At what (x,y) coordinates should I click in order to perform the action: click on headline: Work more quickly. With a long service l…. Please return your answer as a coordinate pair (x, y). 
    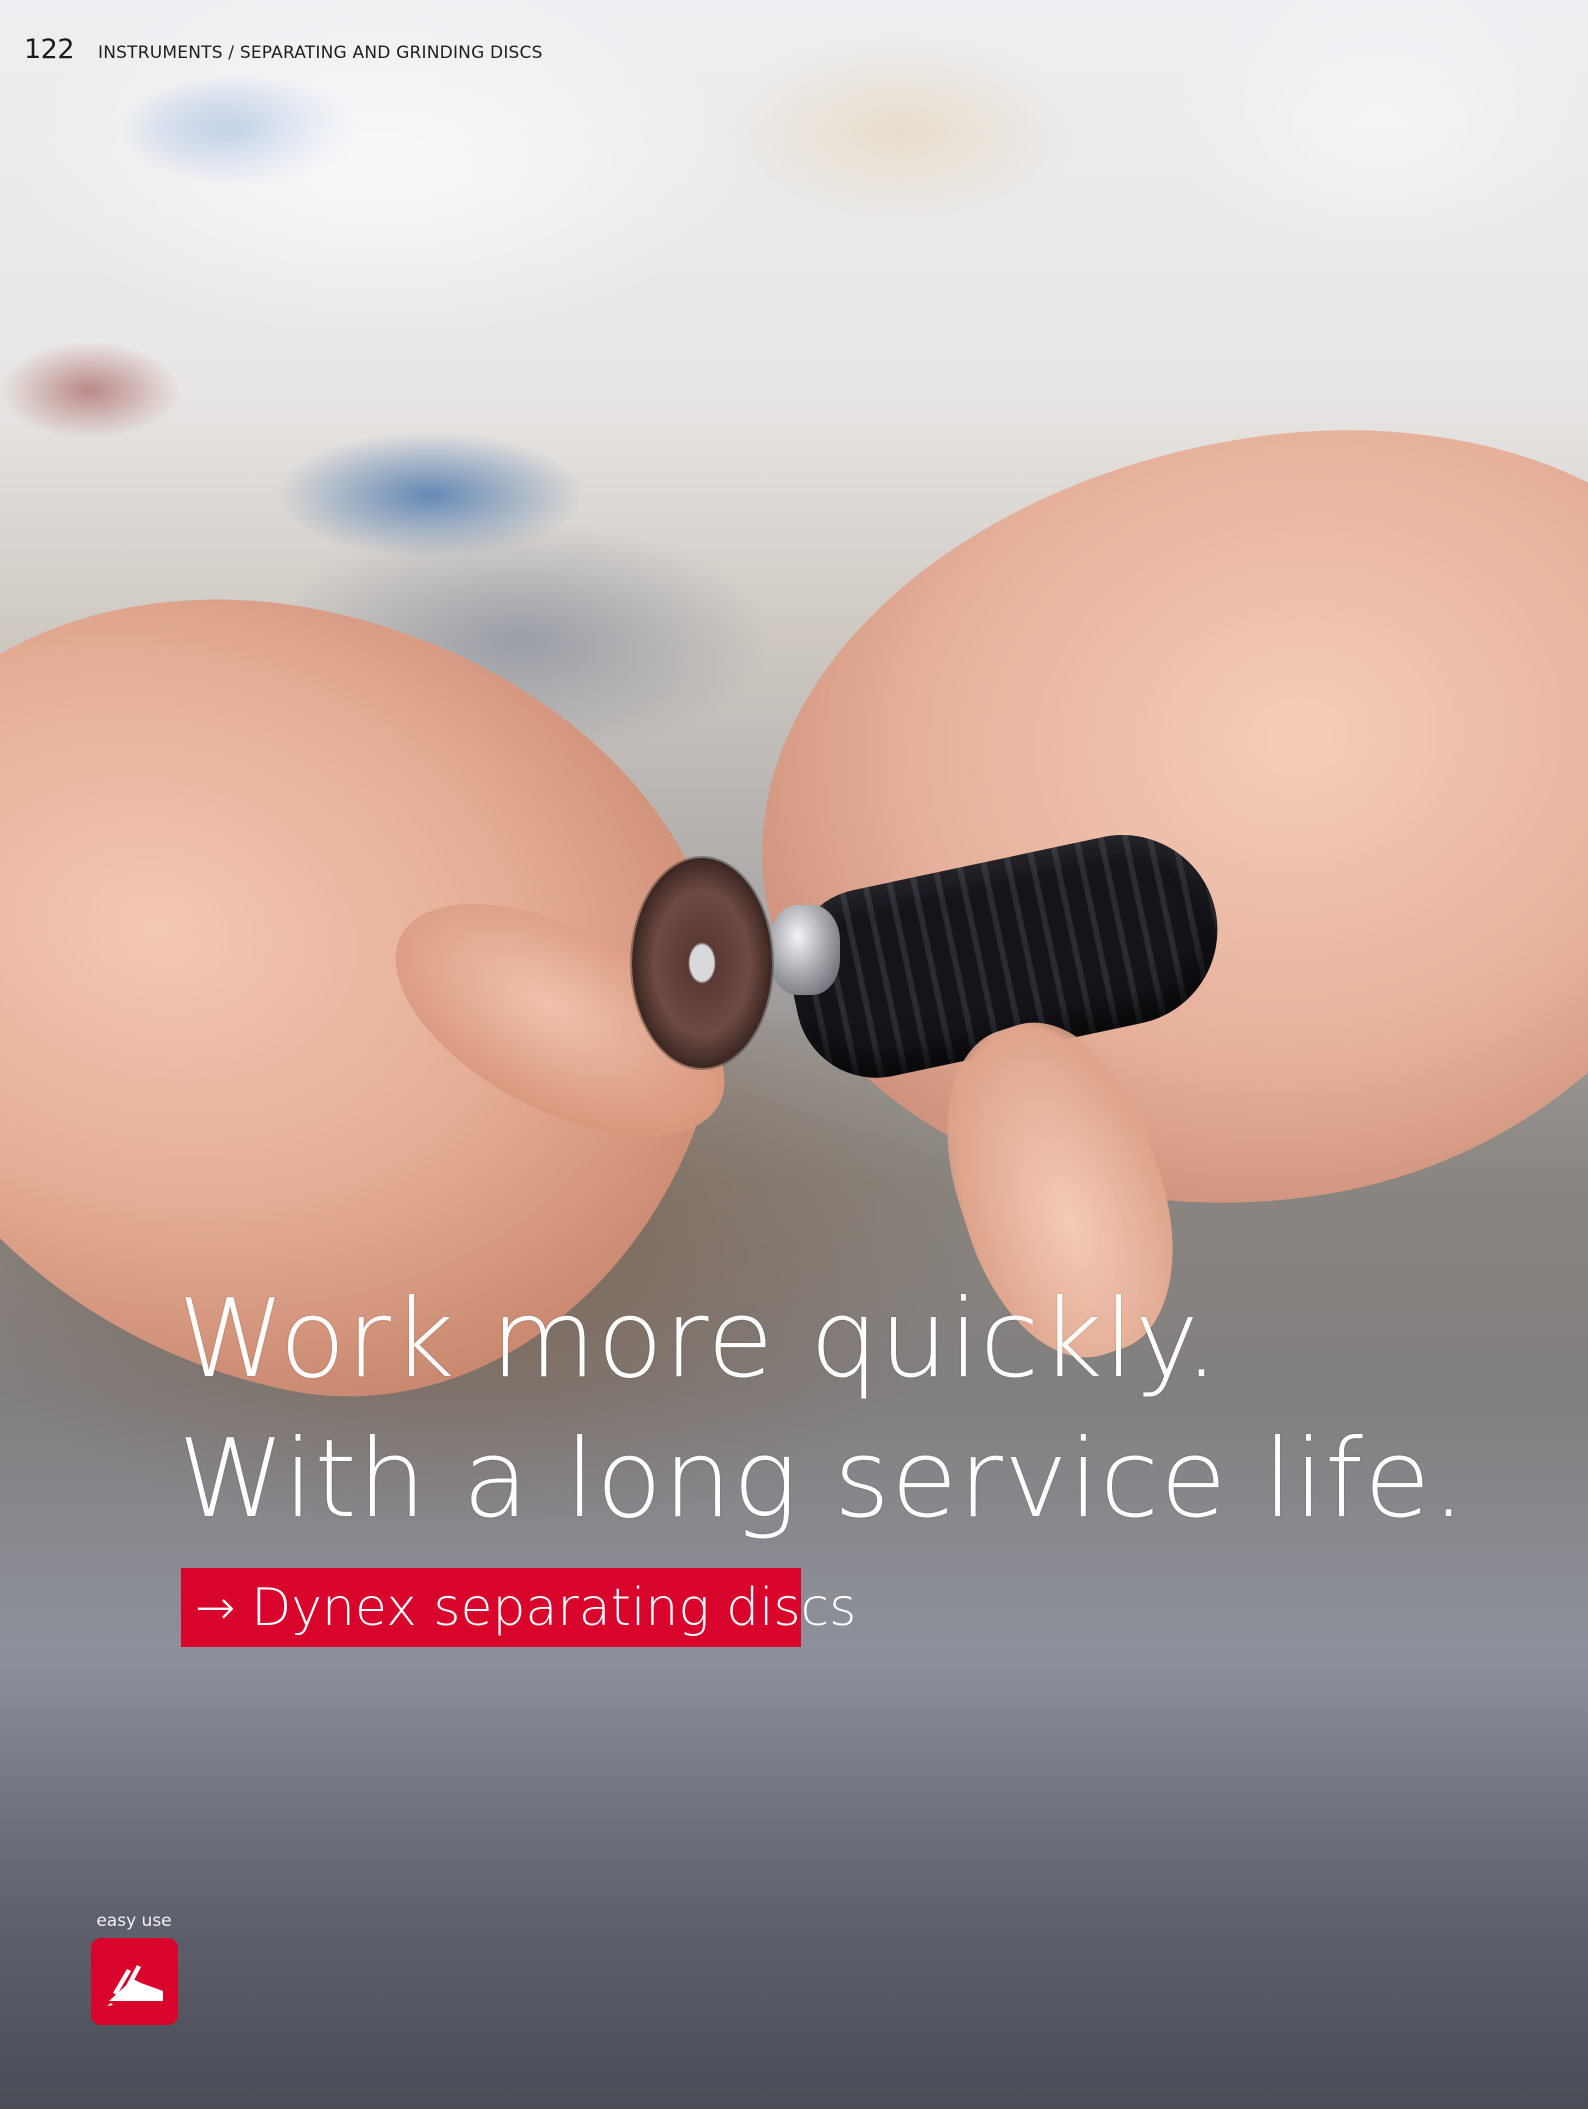
    Looking at the image, I should click on (868, 1410).